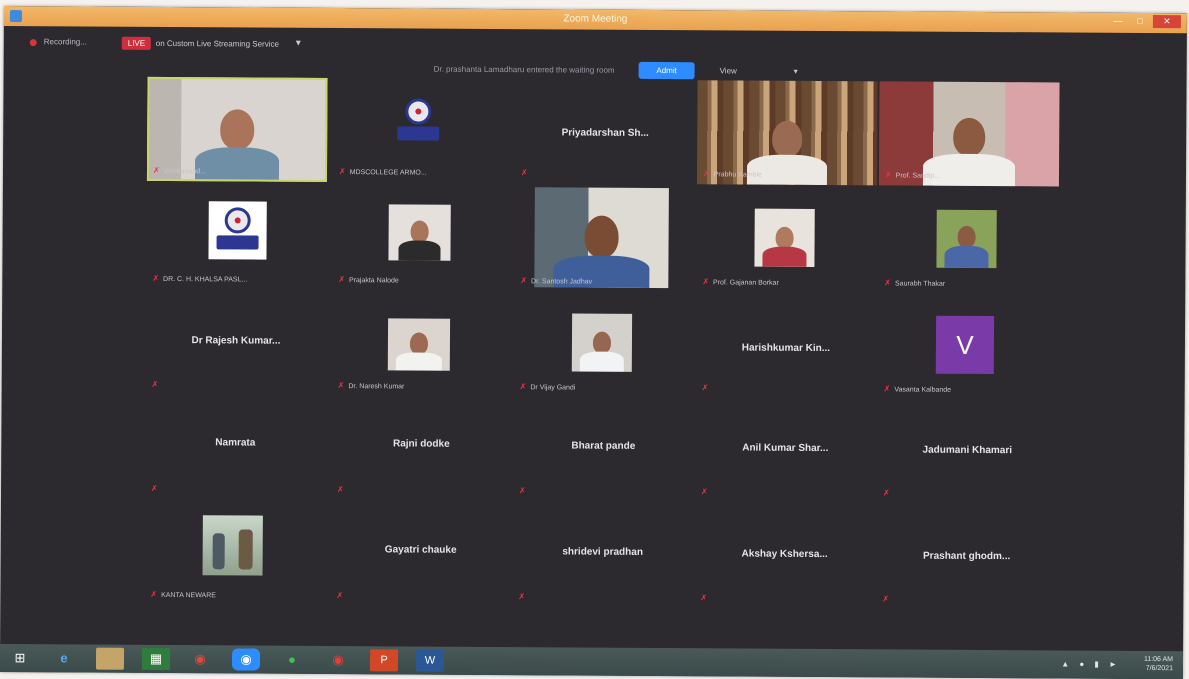 This screenshot has width=1189, height=679. Describe the element at coordinates (1167, 21) in the screenshot. I see `close-icon: ✕` at that location.